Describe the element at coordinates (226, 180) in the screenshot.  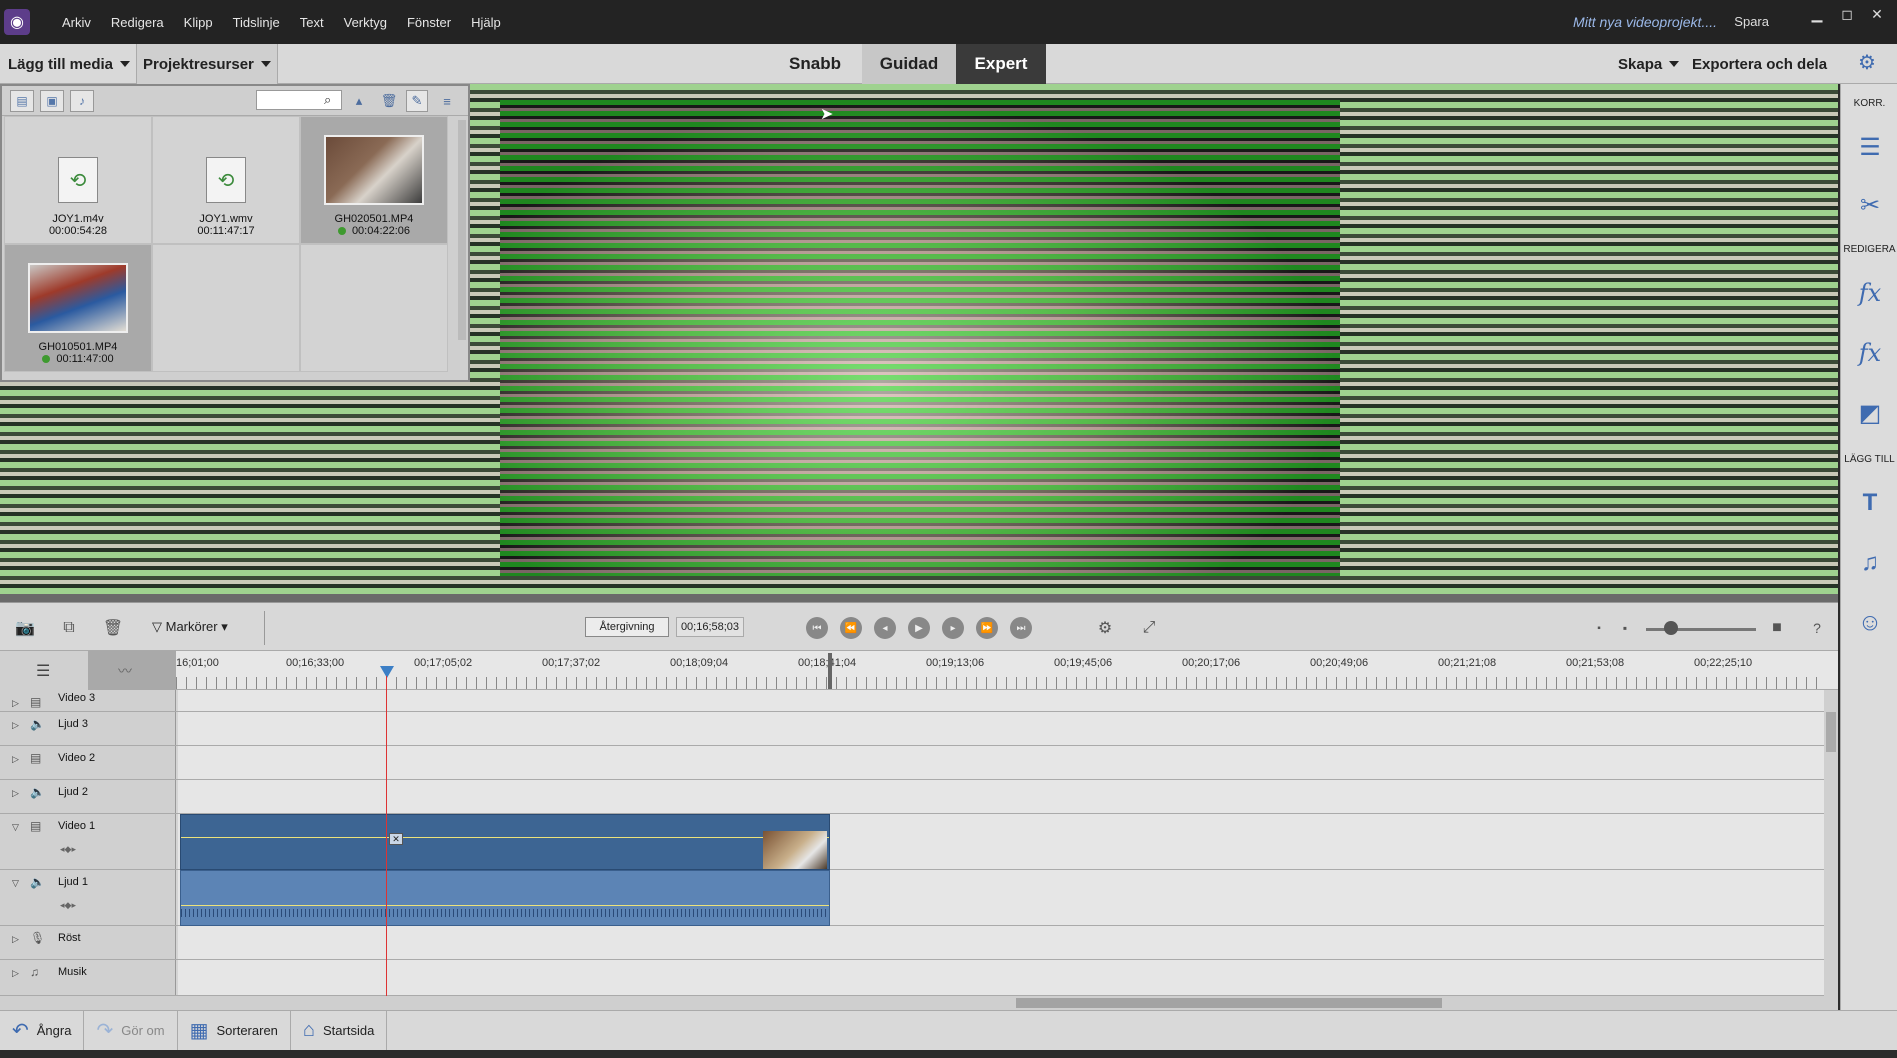
I see `asset-item: ⟲ JOY1.wmv 00:11:47:17` at that location.